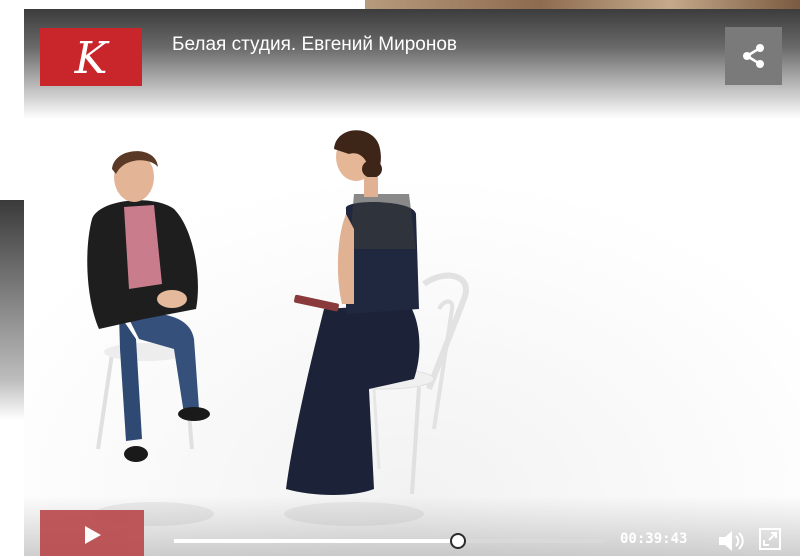 Image resolution: width=800 pixels, height=556 pixels. What do you see at coordinates (316, 541) in the screenshot?
I see `progress-fill` at bounding box center [316, 541].